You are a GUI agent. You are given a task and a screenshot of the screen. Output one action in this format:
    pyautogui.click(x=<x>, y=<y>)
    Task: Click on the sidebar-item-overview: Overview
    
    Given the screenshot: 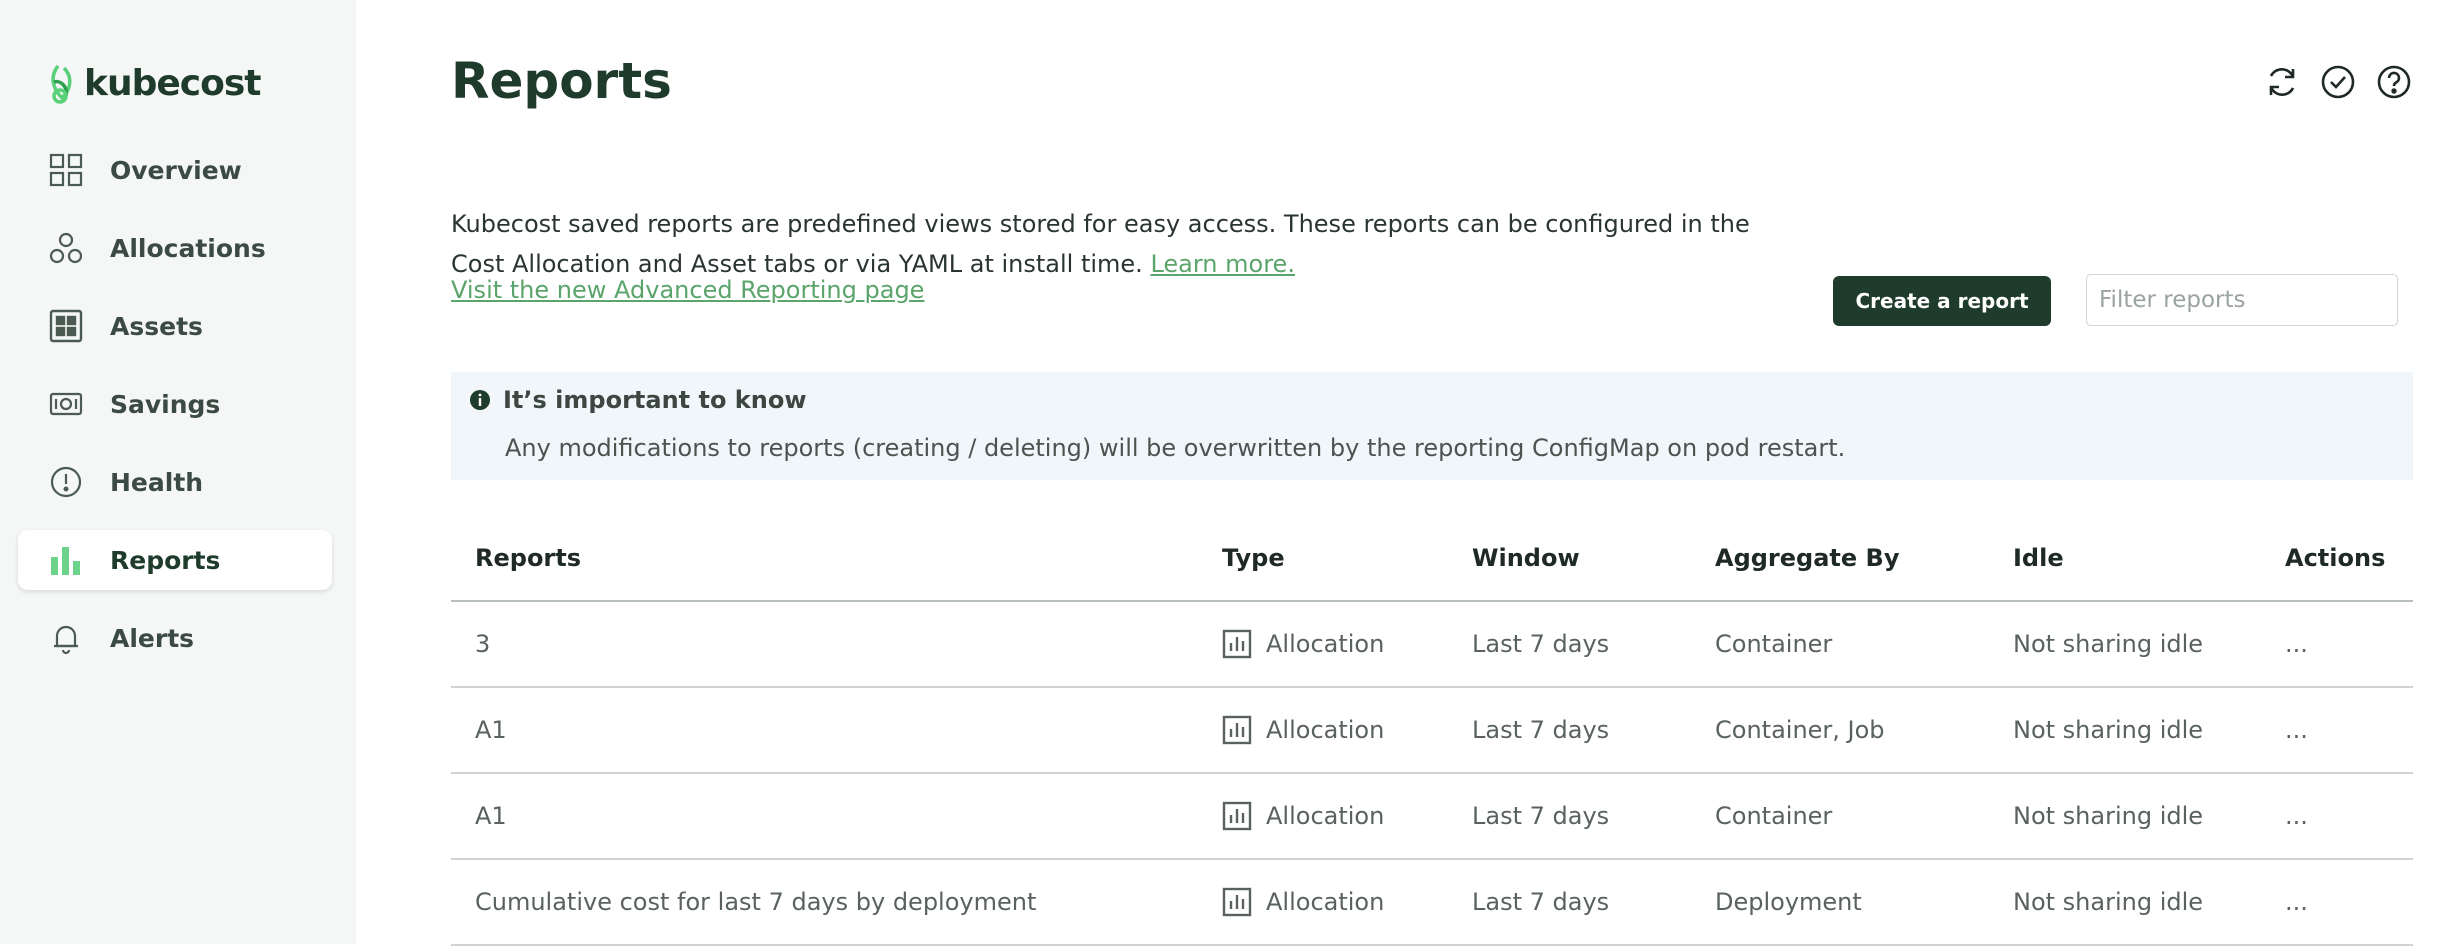 What is the action you would take?
    pyautogui.click(x=175, y=170)
    